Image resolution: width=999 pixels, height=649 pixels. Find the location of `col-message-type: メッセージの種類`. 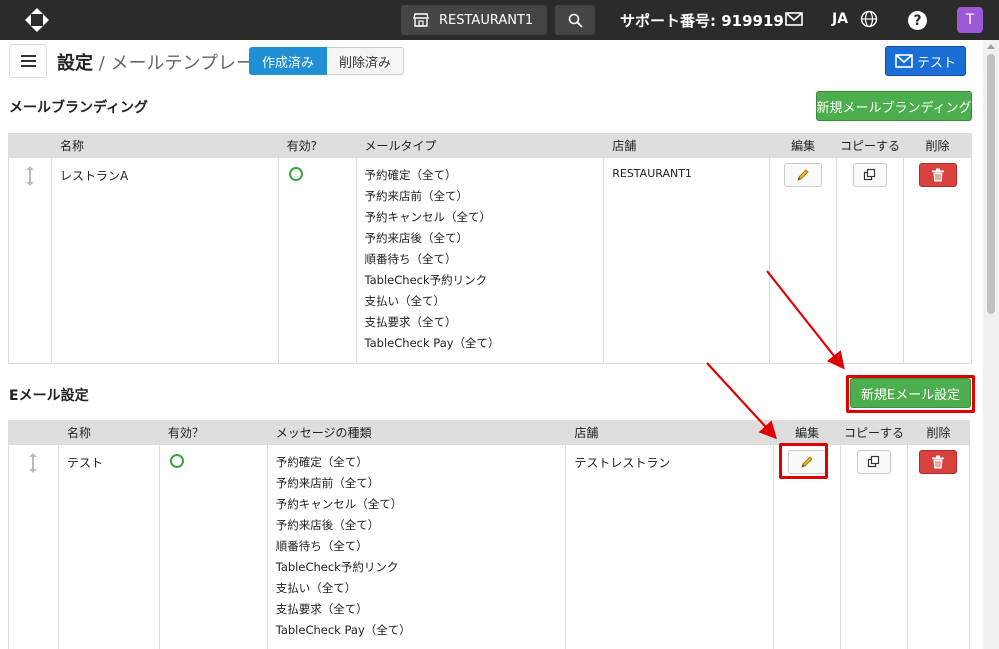

col-message-type: メッセージの種類 is located at coordinates (417, 432).